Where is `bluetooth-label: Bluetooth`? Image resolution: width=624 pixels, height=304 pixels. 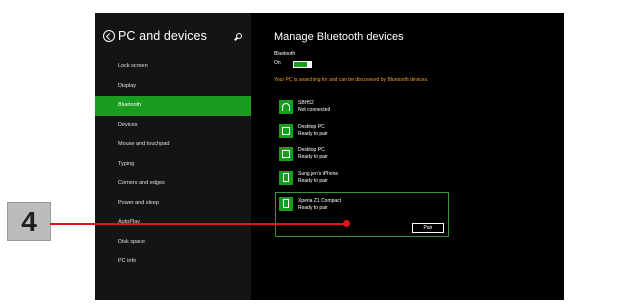
bluetooth-label: Bluetooth is located at coordinates (285, 54).